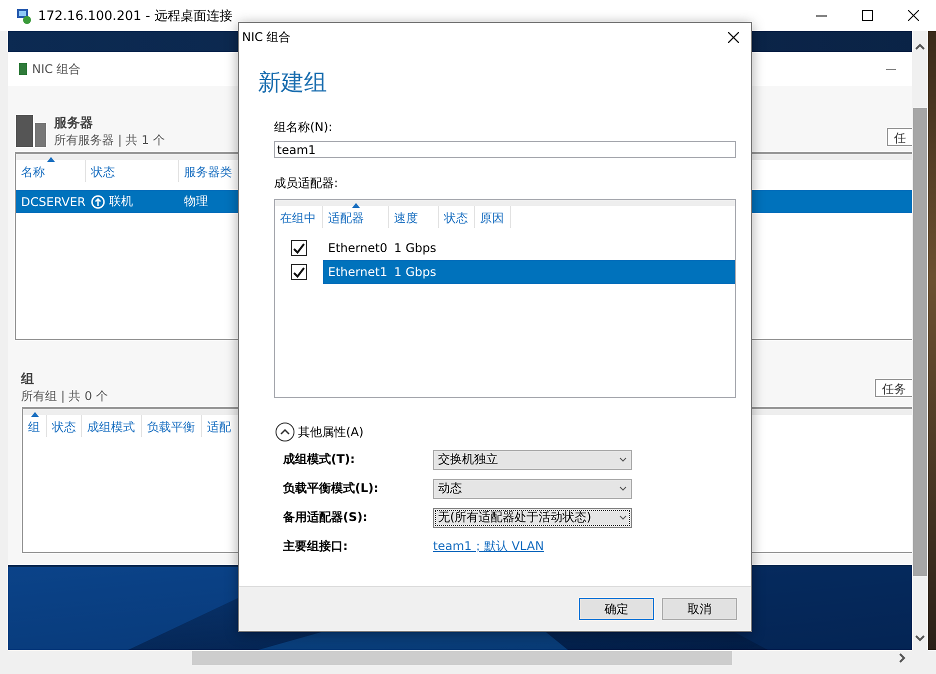 The height and width of the screenshot is (674, 936). What do you see at coordinates (121, 201) in the screenshot?
I see `server-status: 联机` at bounding box center [121, 201].